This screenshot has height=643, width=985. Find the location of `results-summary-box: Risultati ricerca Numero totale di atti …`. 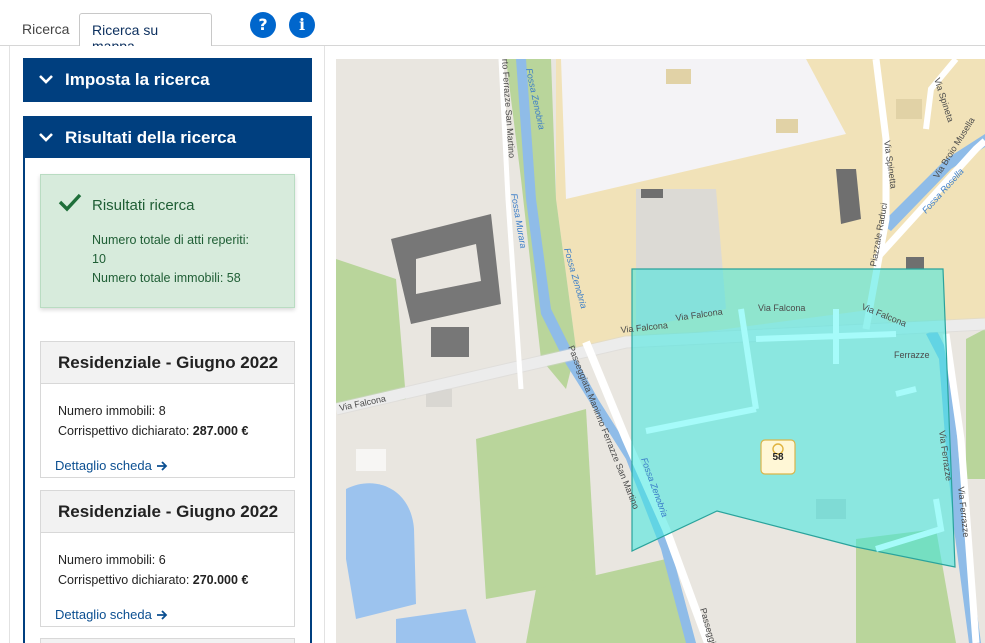

results-summary-box: Risultati ricerca Numero totale di atti … is located at coordinates (167, 241).